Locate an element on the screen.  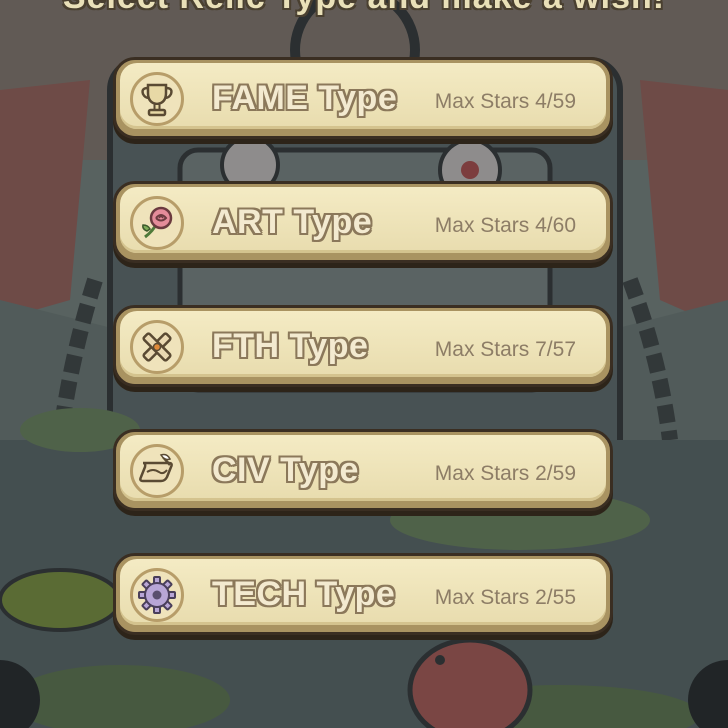
relic-type-fame-button: FAME Type Max Stars 4/59 is located at coordinates (363, 98).